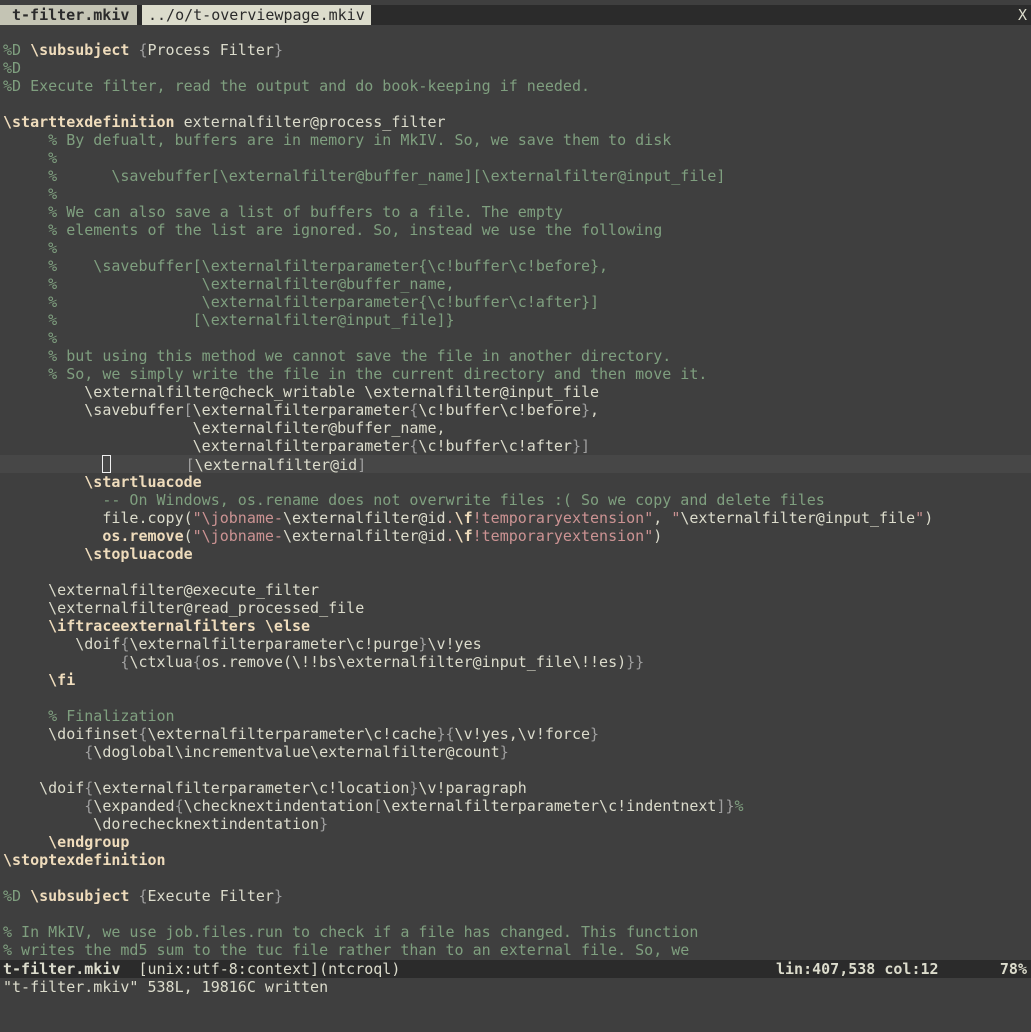 Image resolution: width=1031 pixels, height=1032 pixels. What do you see at coordinates (260, 969) in the screenshot?
I see `status-flags: [unix:utf-8:context](ntcroql)` at bounding box center [260, 969].